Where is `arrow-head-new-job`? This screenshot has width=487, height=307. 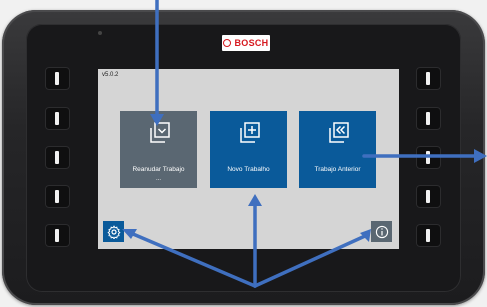 arrow-head-new-job is located at coordinates (255, 200).